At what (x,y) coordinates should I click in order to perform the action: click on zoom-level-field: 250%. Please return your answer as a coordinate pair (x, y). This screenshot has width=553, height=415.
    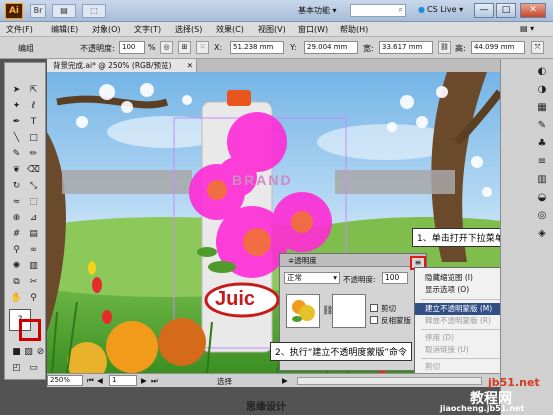
    Looking at the image, I should click on (65, 380).